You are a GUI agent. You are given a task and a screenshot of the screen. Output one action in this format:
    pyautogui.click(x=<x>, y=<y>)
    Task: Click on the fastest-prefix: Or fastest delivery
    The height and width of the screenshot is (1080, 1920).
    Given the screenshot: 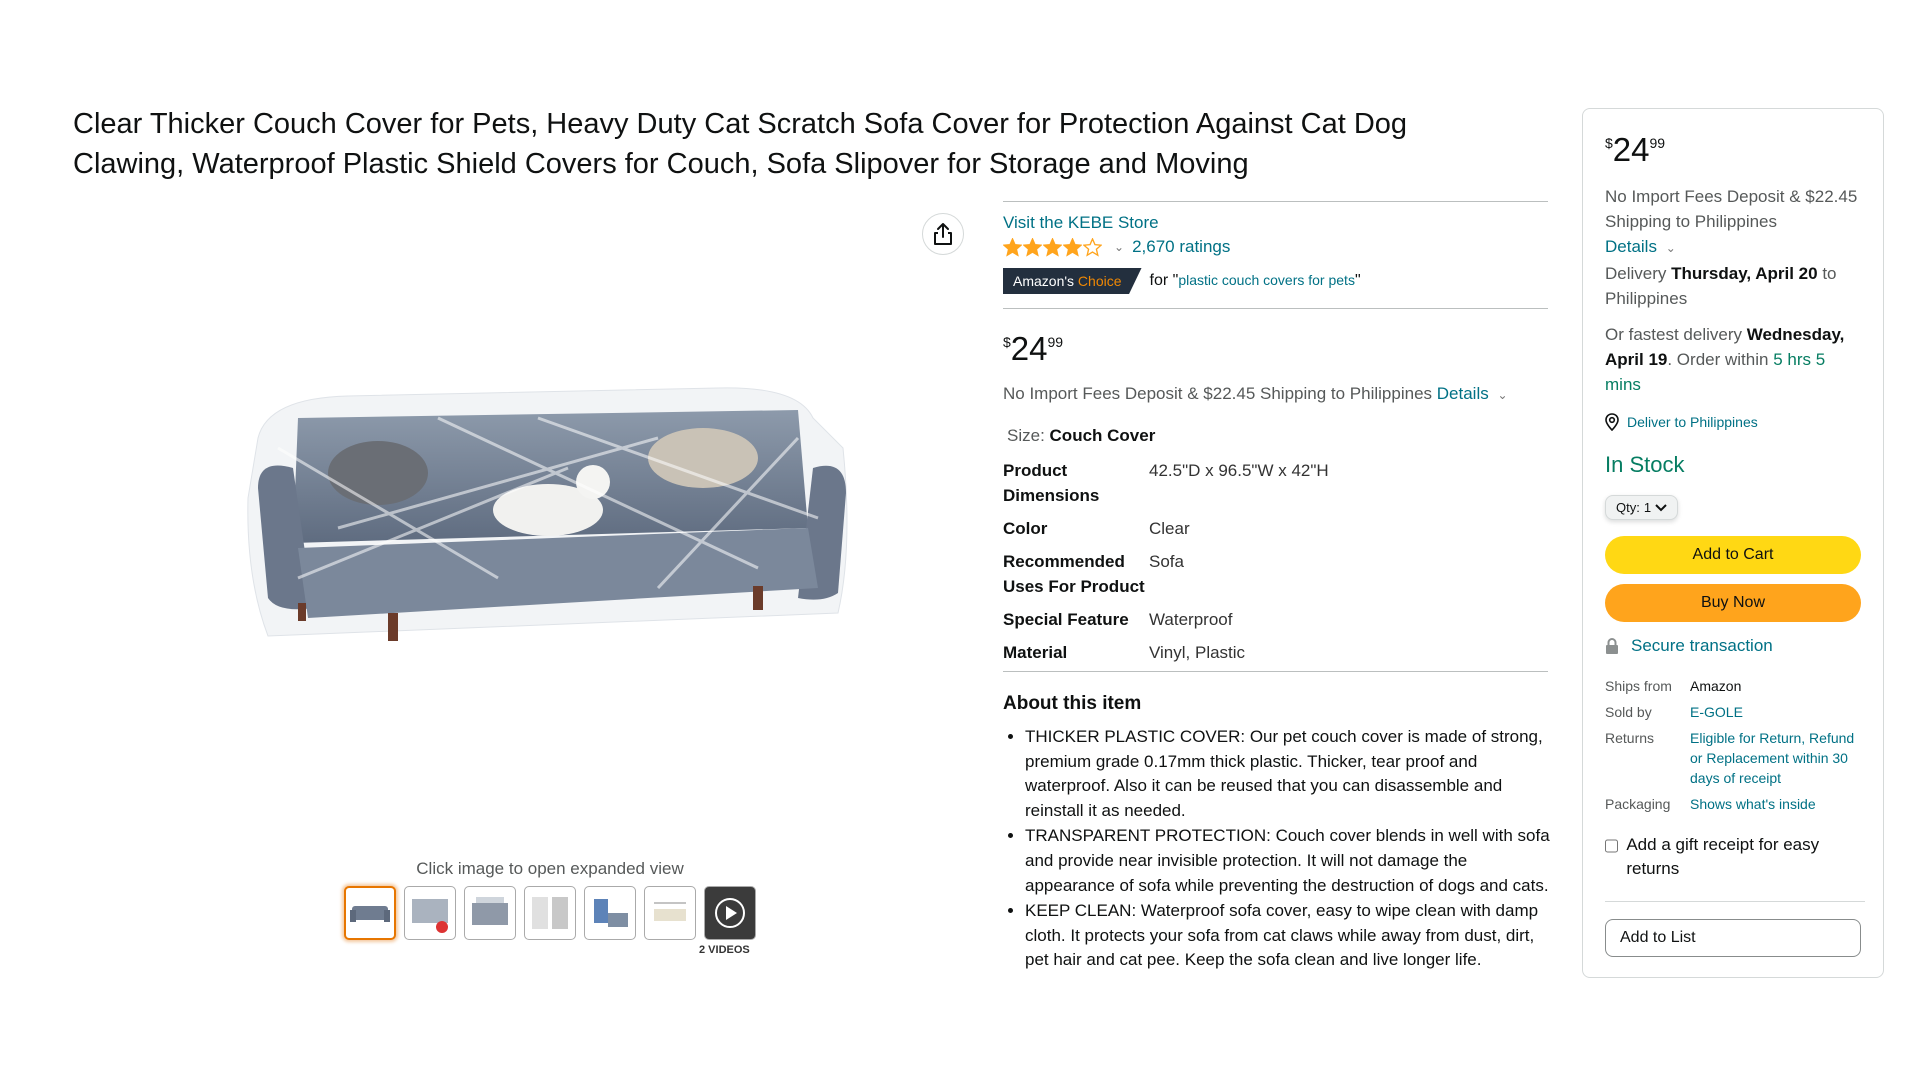 What is the action you would take?
    pyautogui.click(x=1673, y=334)
    